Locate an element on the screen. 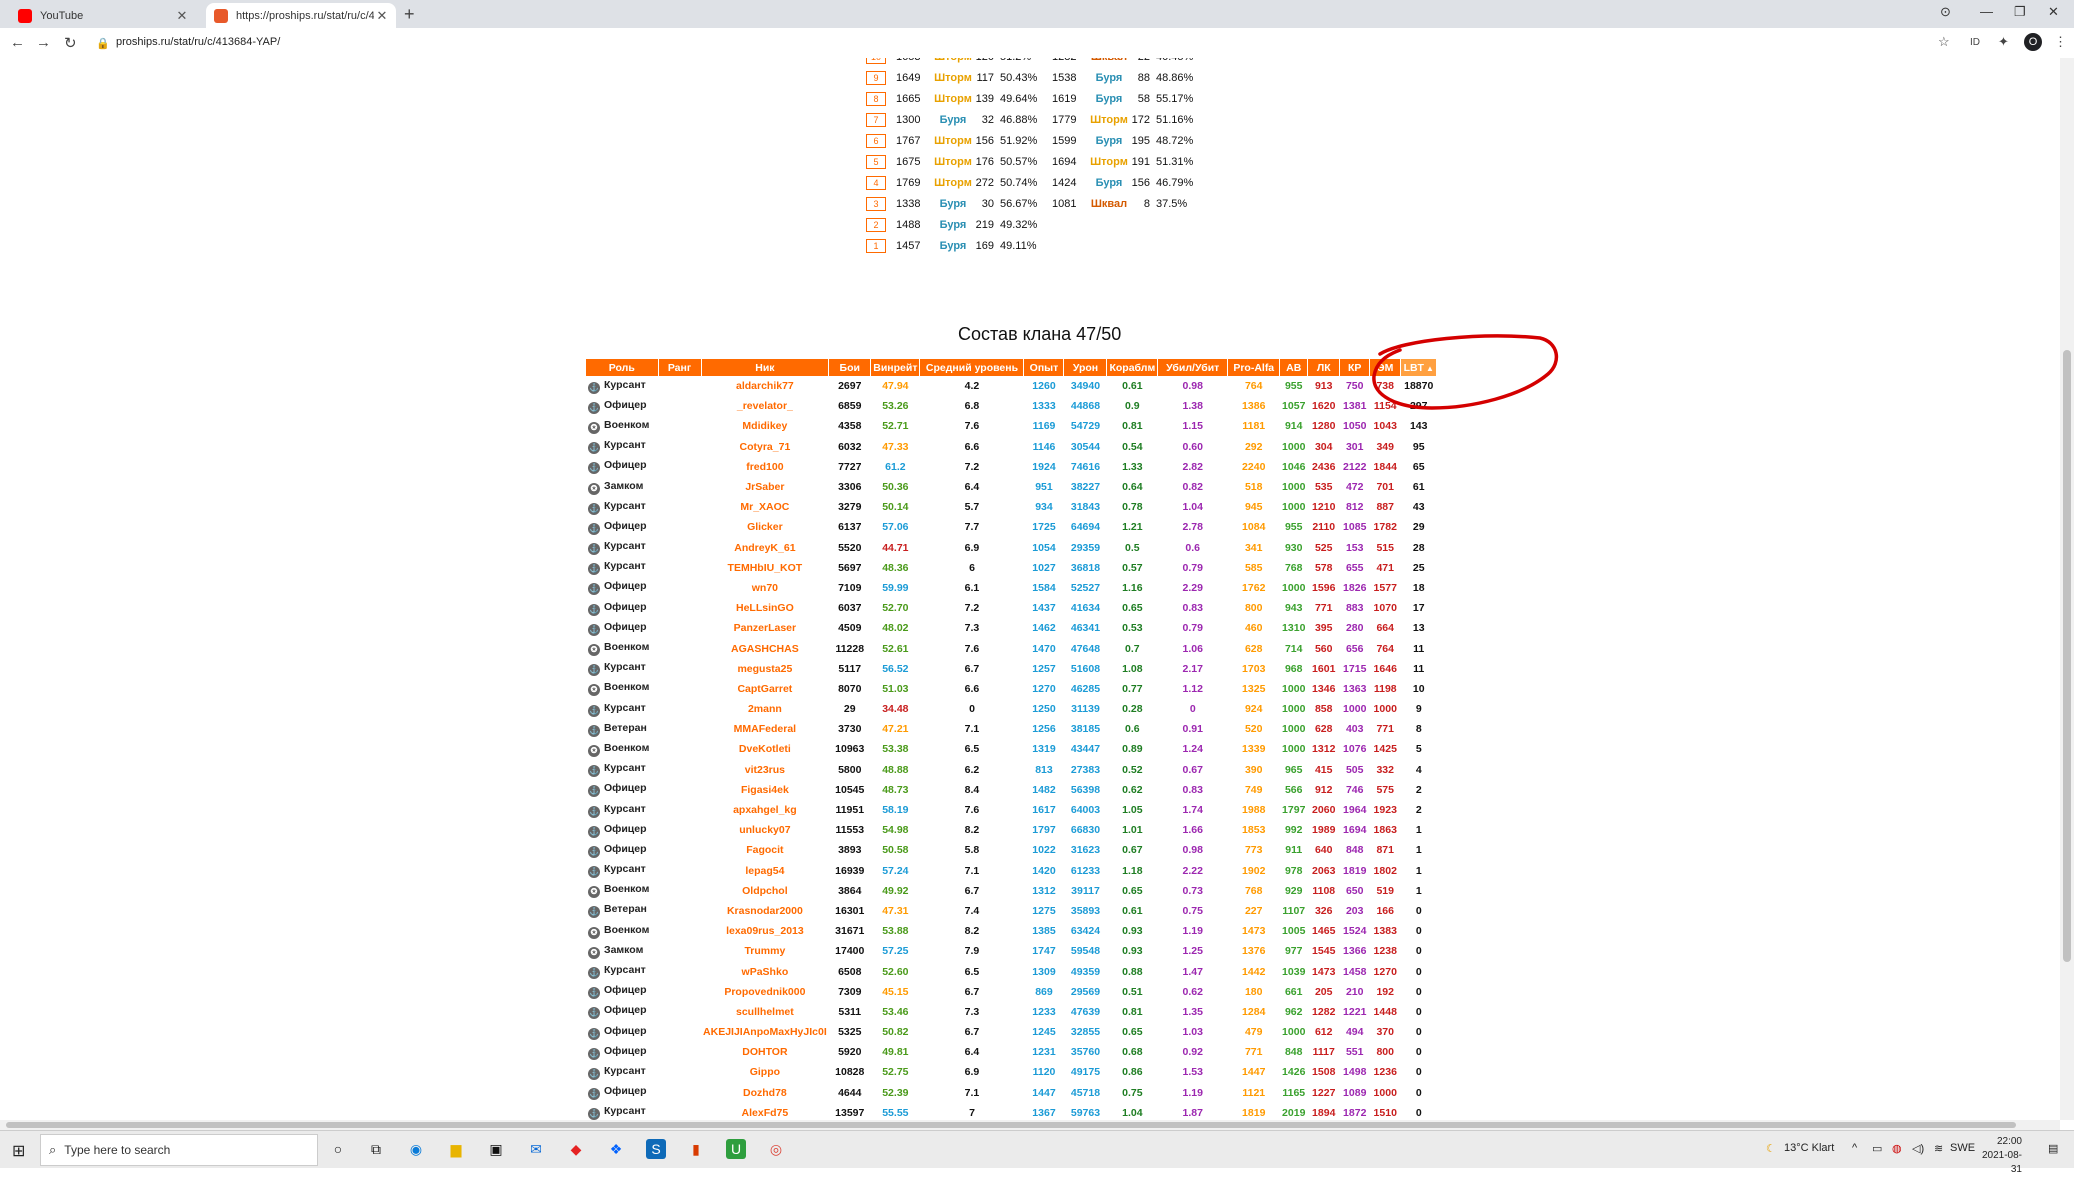 This screenshot has height=1177, width=2074. column-header: Средний уровень is located at coordinates (972, 367).